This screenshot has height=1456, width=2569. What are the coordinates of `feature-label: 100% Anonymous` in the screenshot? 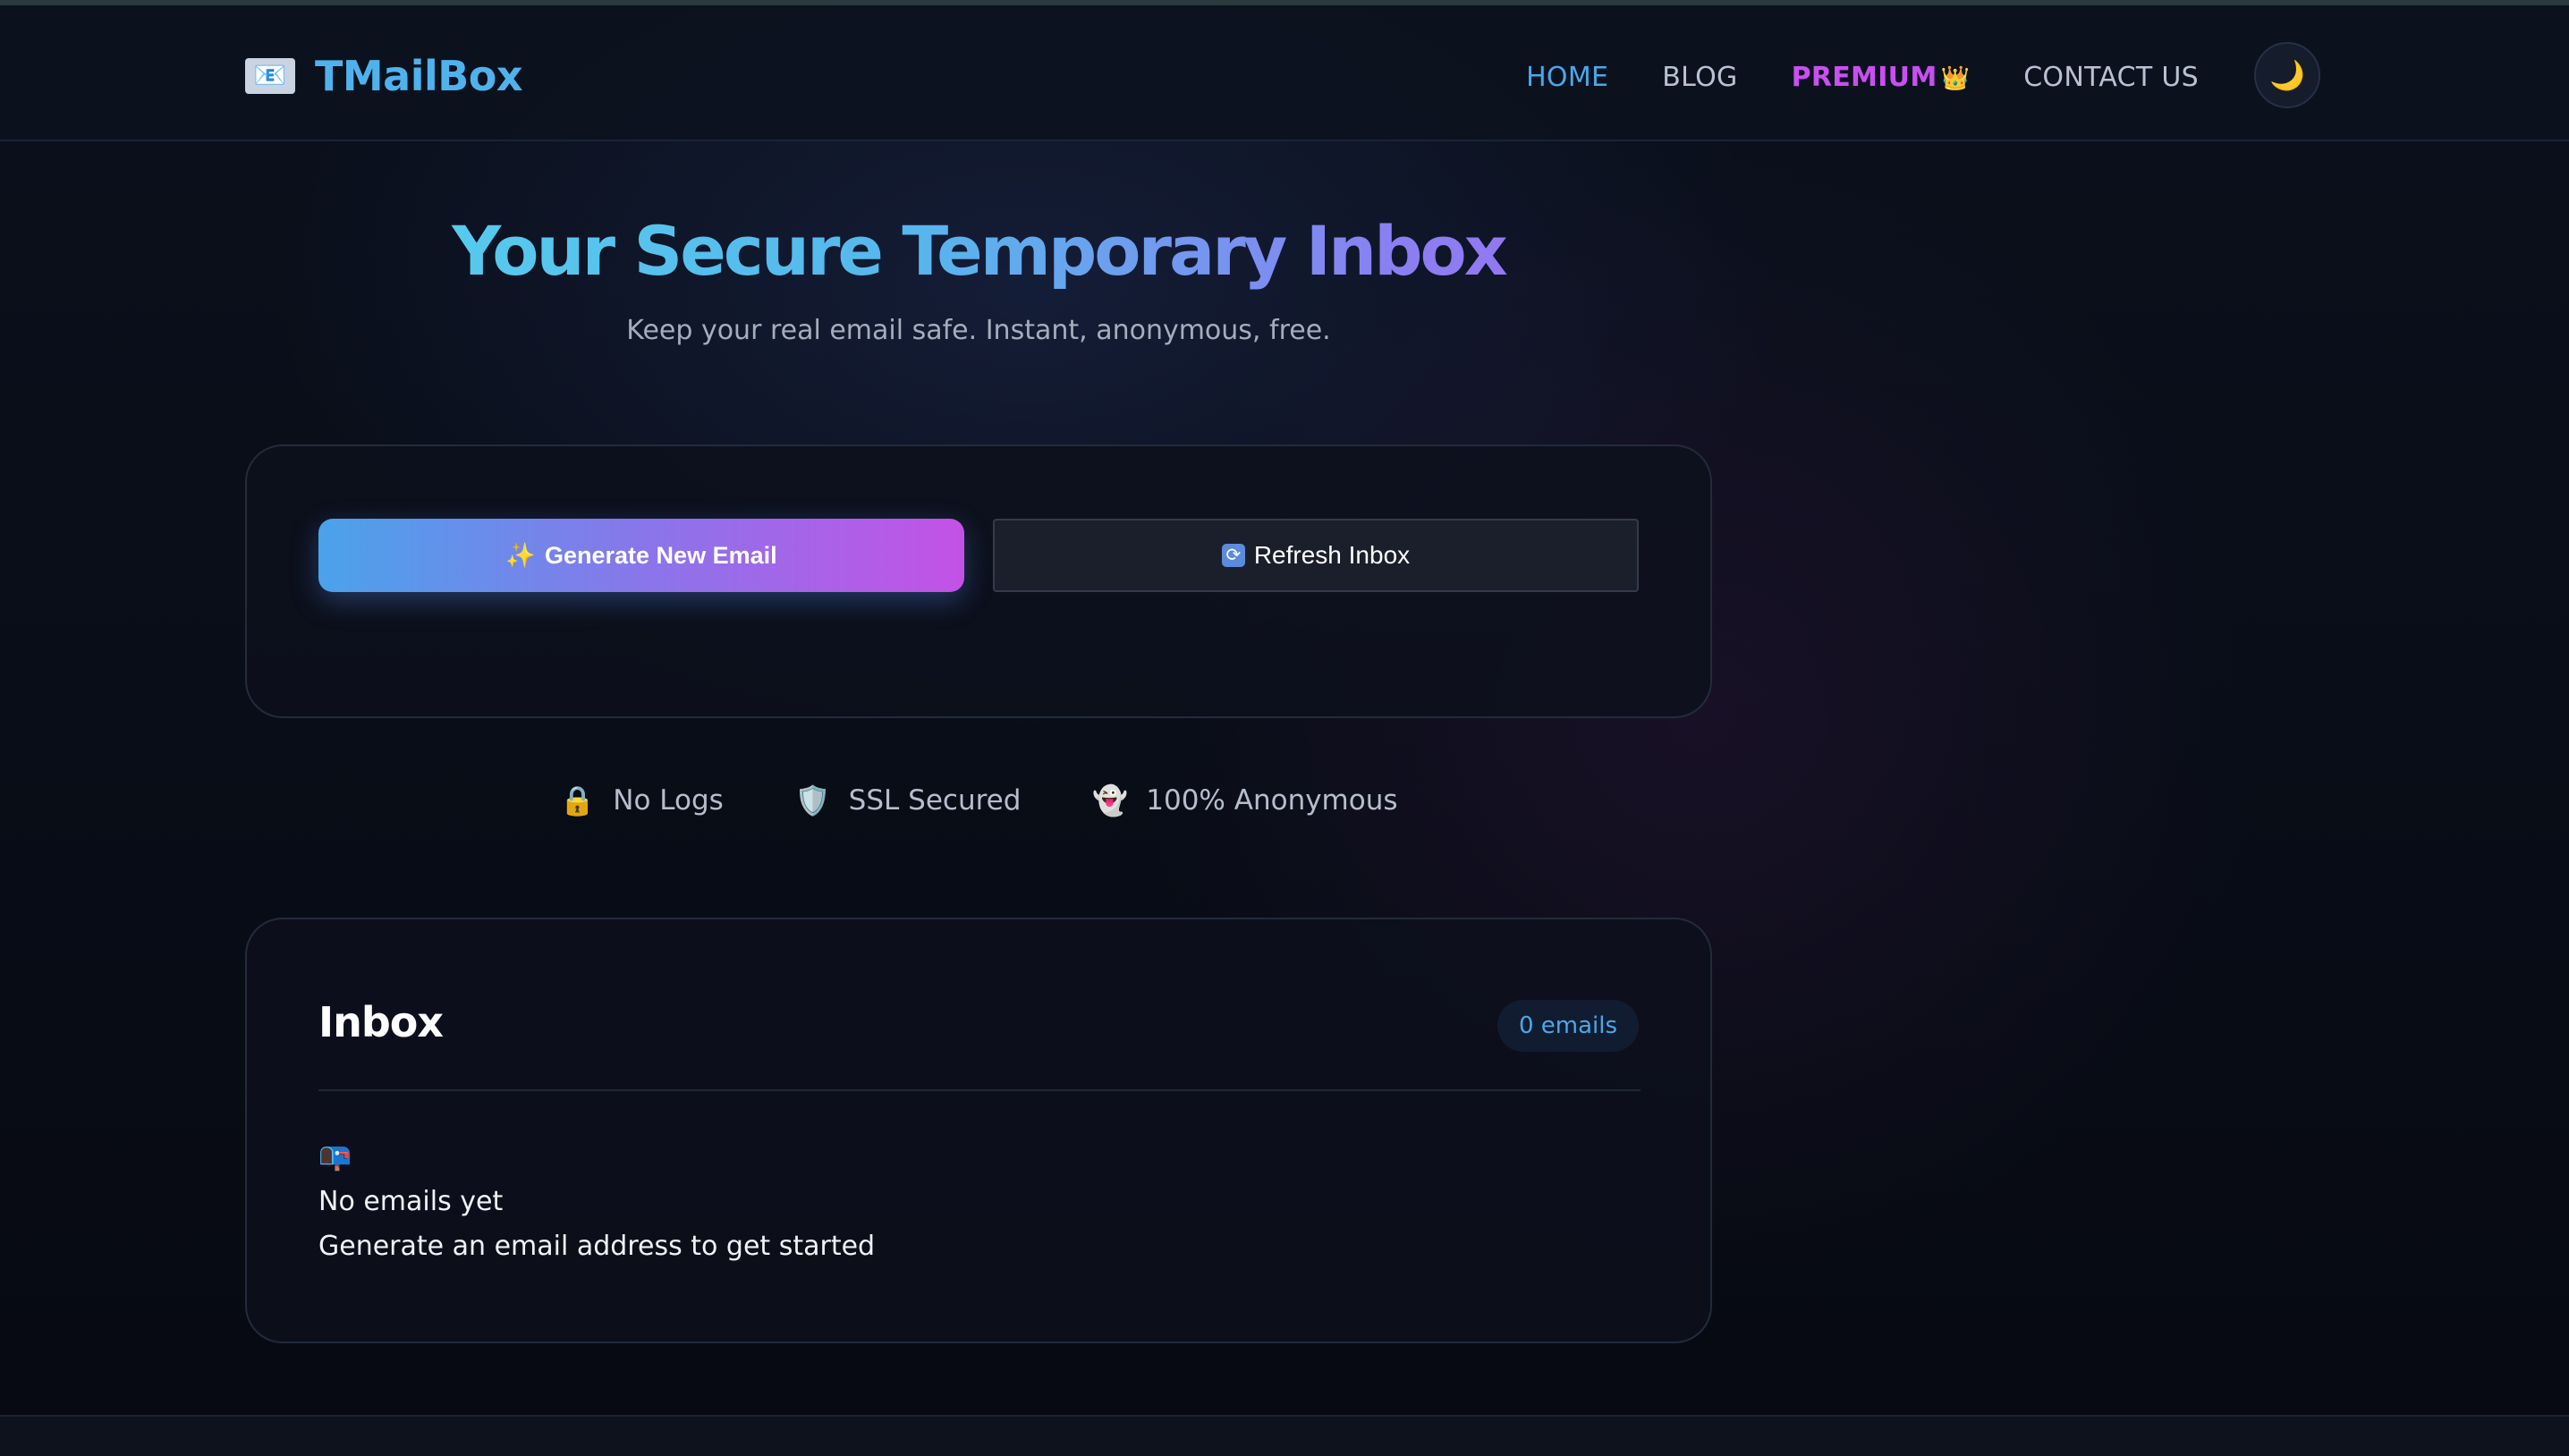 It's located at (1272, 800).